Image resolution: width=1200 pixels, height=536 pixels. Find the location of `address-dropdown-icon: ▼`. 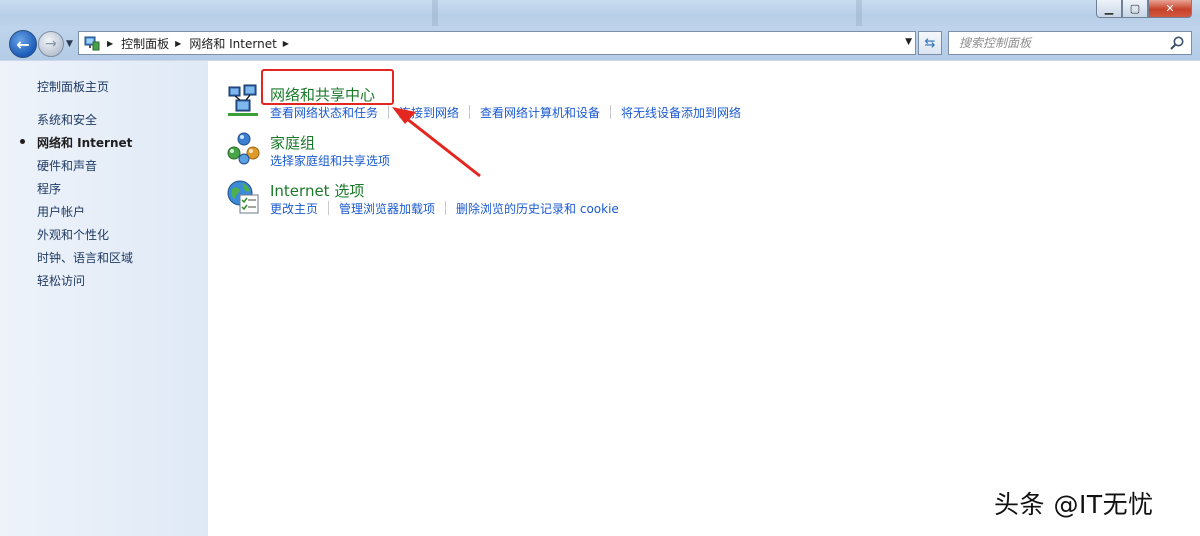

address-dropdown-icon: ▼ is located at coordinates (908, 42).